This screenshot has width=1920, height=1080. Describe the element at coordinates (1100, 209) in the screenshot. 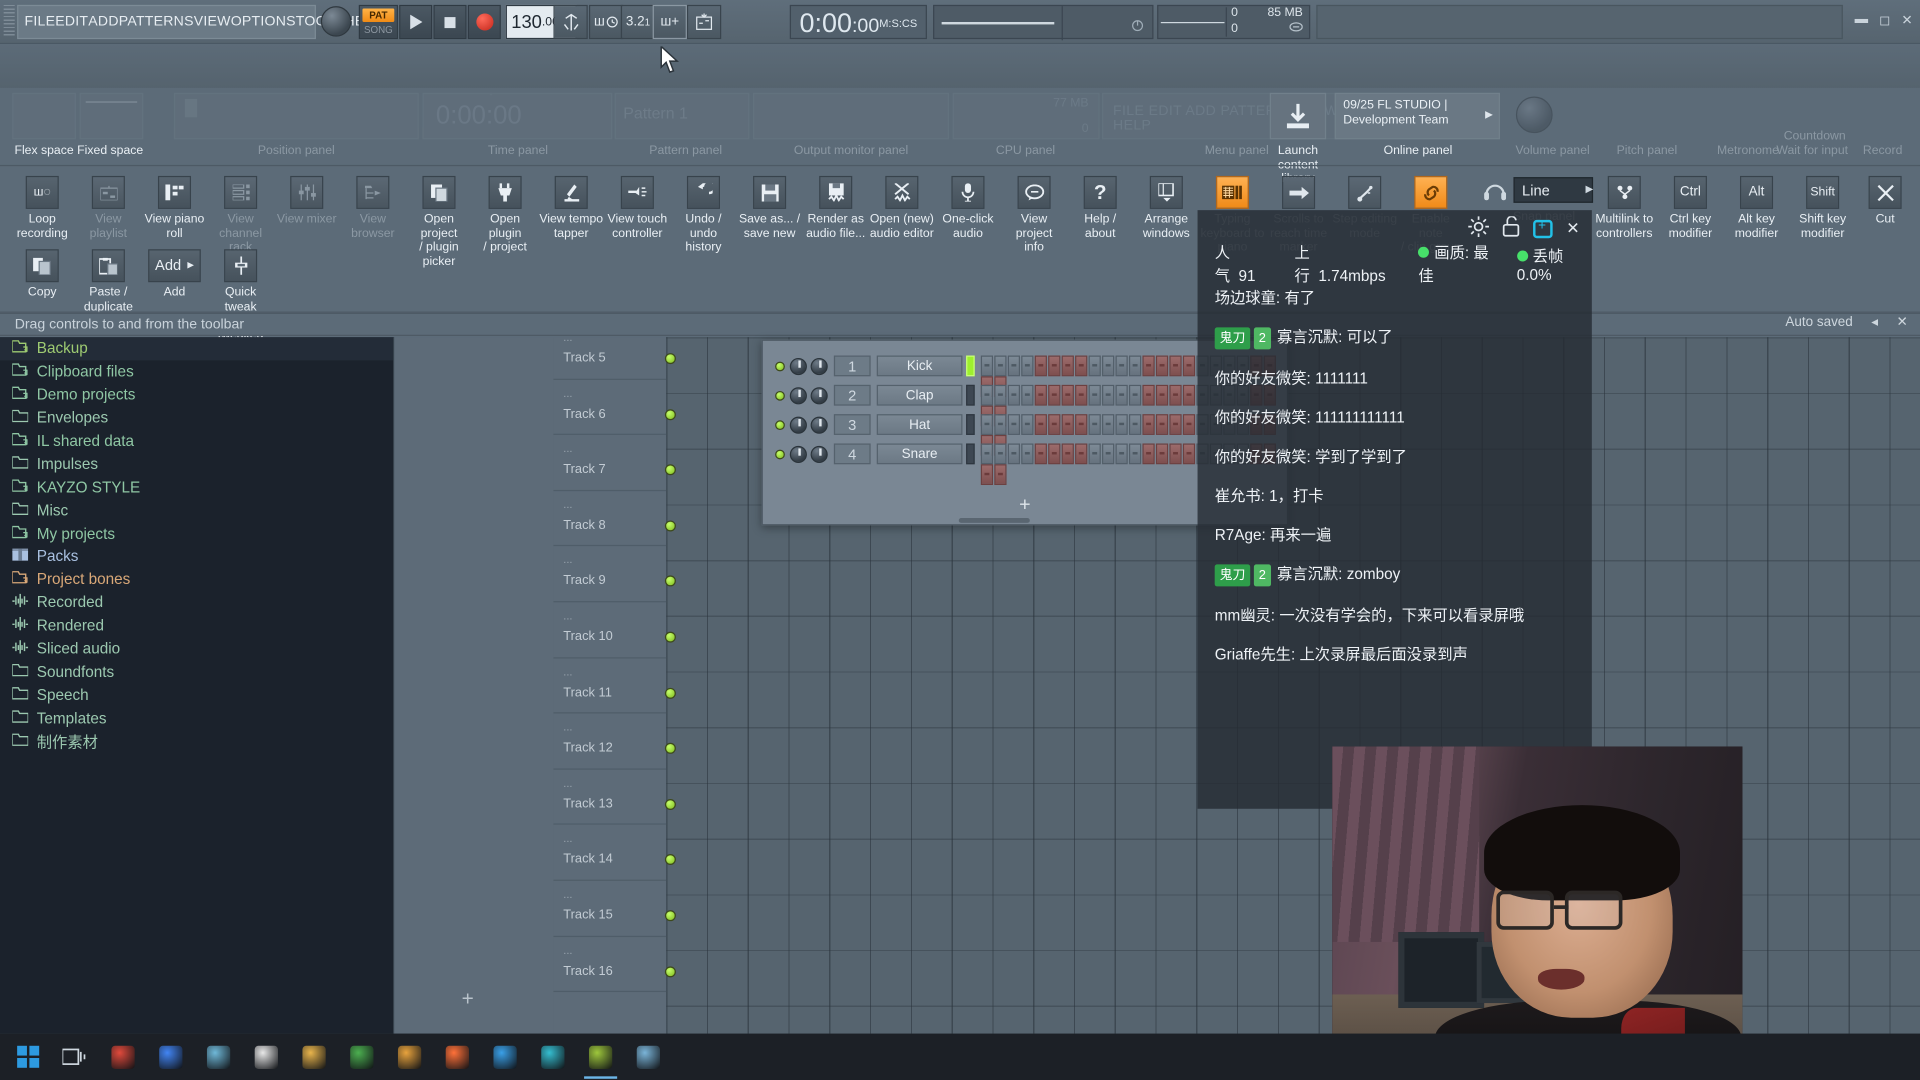

I see `palette-help-about: ? Help / about` at that location.